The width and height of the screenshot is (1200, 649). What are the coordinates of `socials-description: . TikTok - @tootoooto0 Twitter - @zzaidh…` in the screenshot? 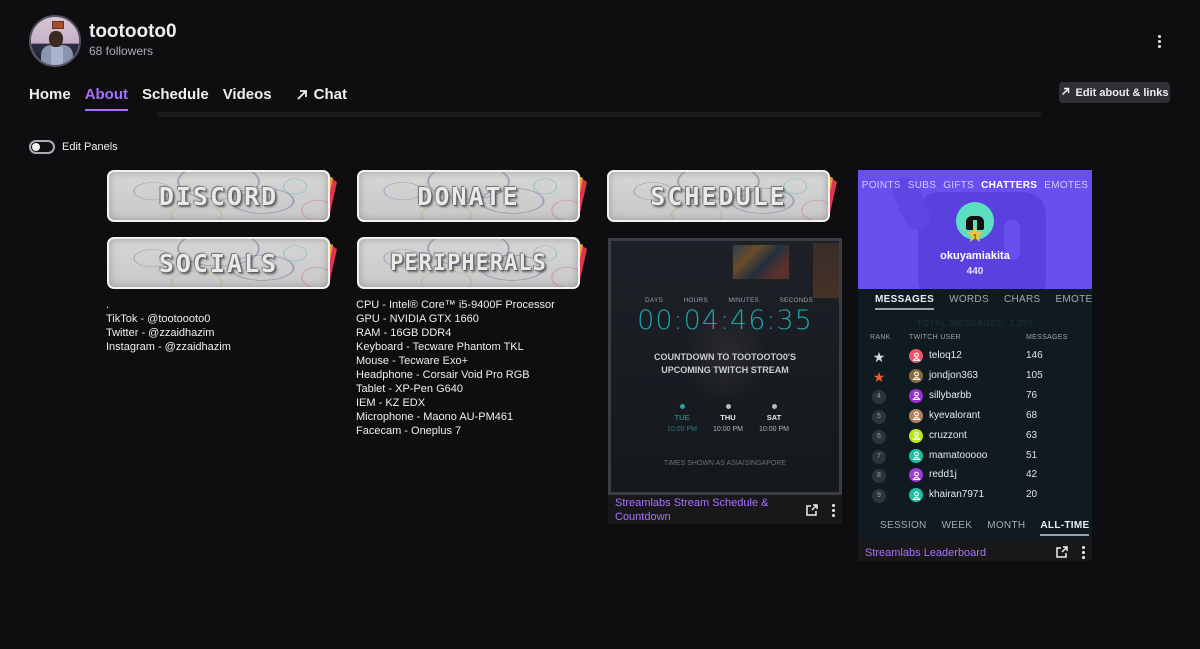 It's located at (168, 326).